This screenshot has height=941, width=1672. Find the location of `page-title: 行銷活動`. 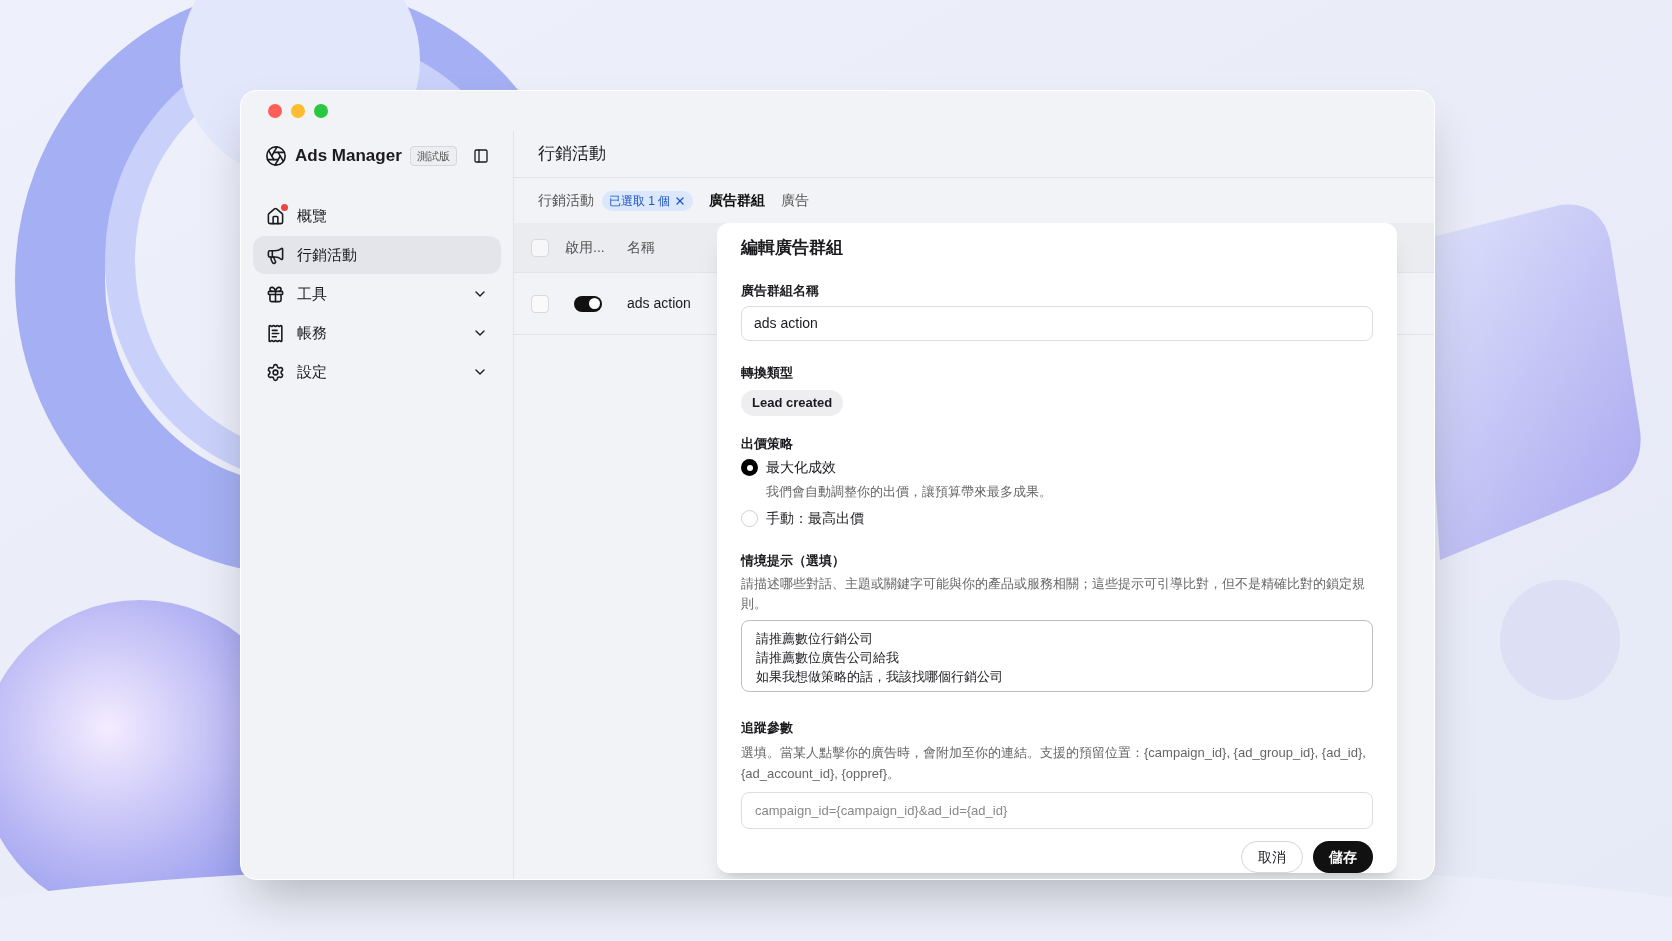

page-title: 行銷活動 is located at coordinates (572, 154).